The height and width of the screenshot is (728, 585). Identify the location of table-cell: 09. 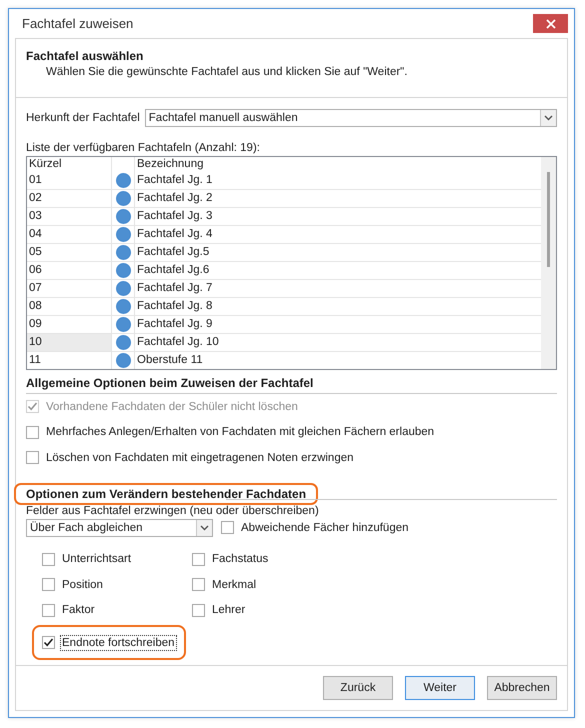
(69, 324).